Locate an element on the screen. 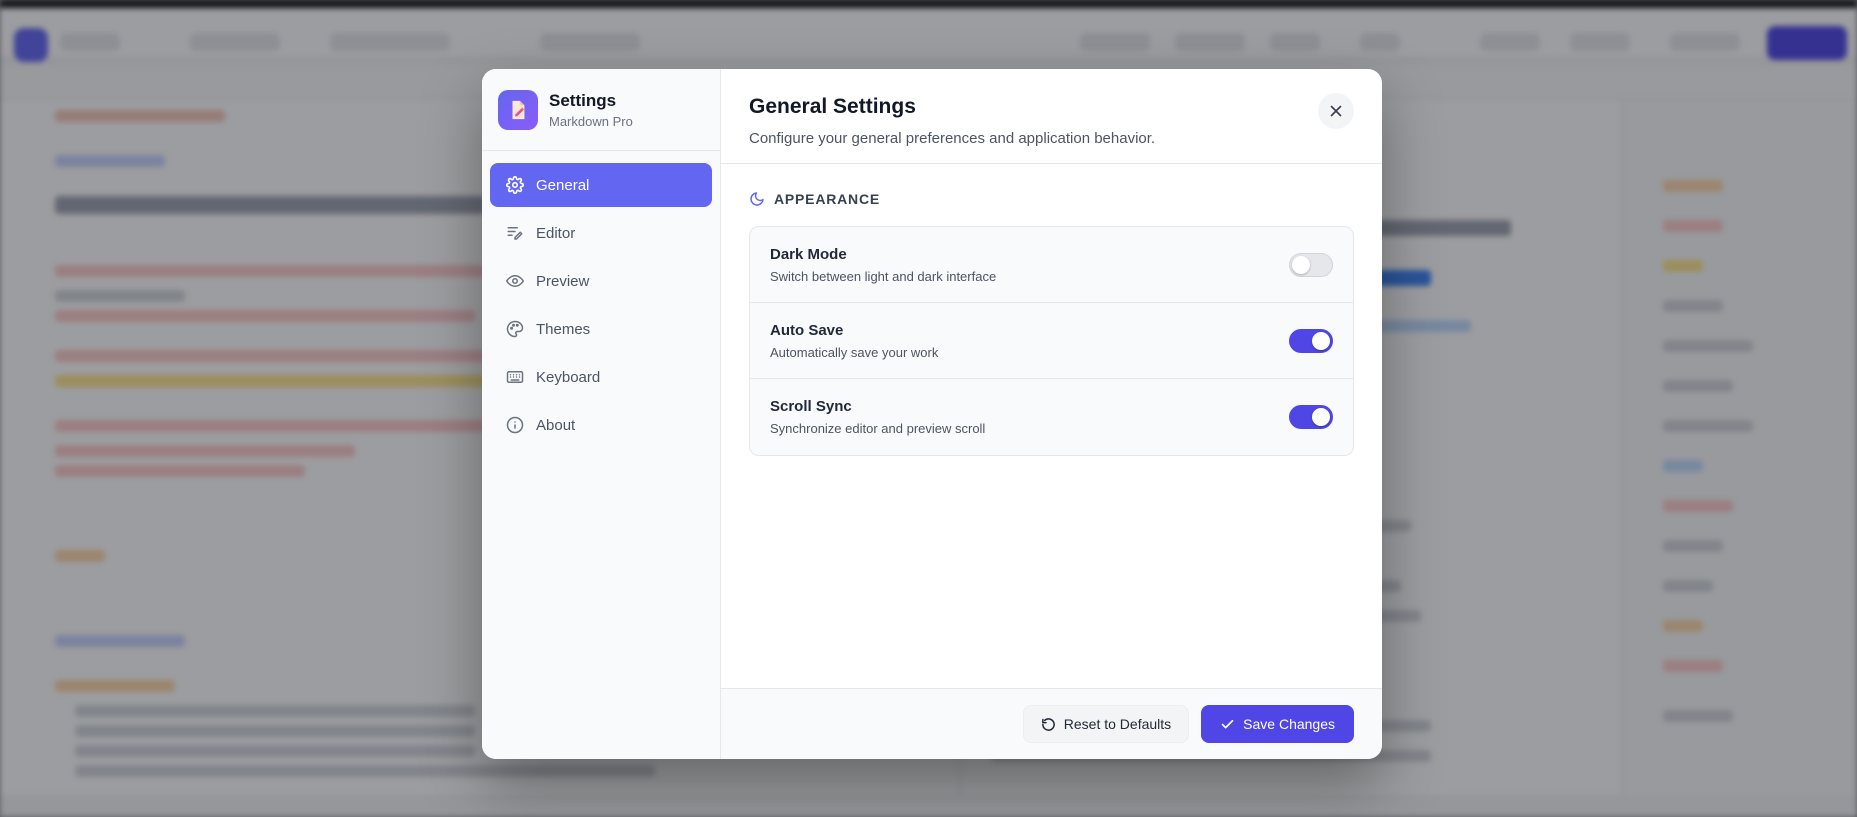  reset-defaults-button: Reset to Defaults is located at coordinates (1106, 724).